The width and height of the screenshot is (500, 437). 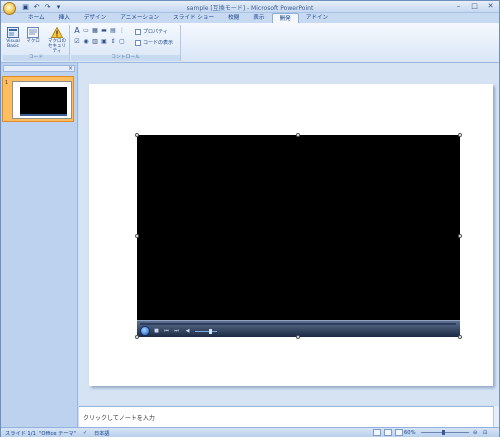 I want to click on slides-pane: × 1, so click(x=39, y=245).